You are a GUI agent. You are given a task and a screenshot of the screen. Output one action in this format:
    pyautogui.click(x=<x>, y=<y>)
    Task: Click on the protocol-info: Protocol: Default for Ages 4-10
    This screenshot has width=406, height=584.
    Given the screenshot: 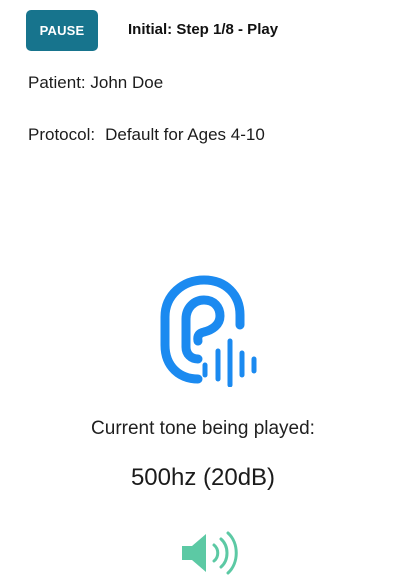 What is the action you would take?
    pyautogui.click(x=146, y=135)
    